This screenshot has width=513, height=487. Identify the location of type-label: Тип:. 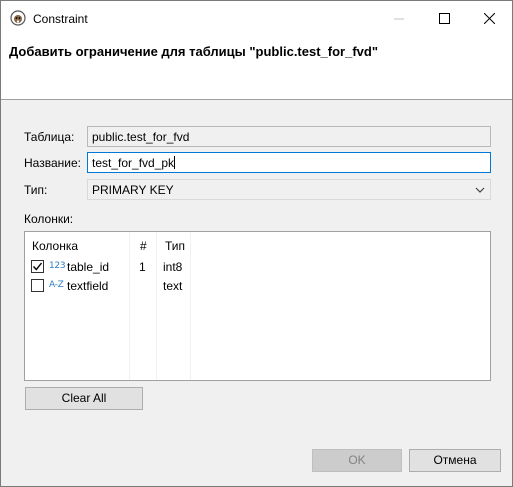
(36, 190).